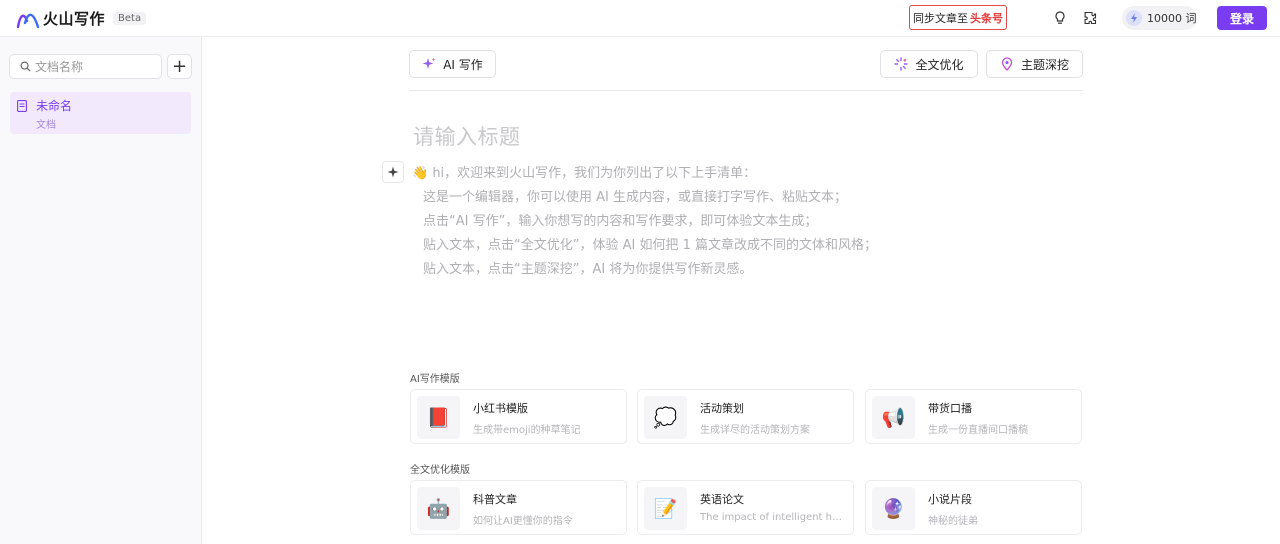 The width and height of the screenshot is (1280, 544). I want to click on robot-icon: 🤖, so click(438, 508).